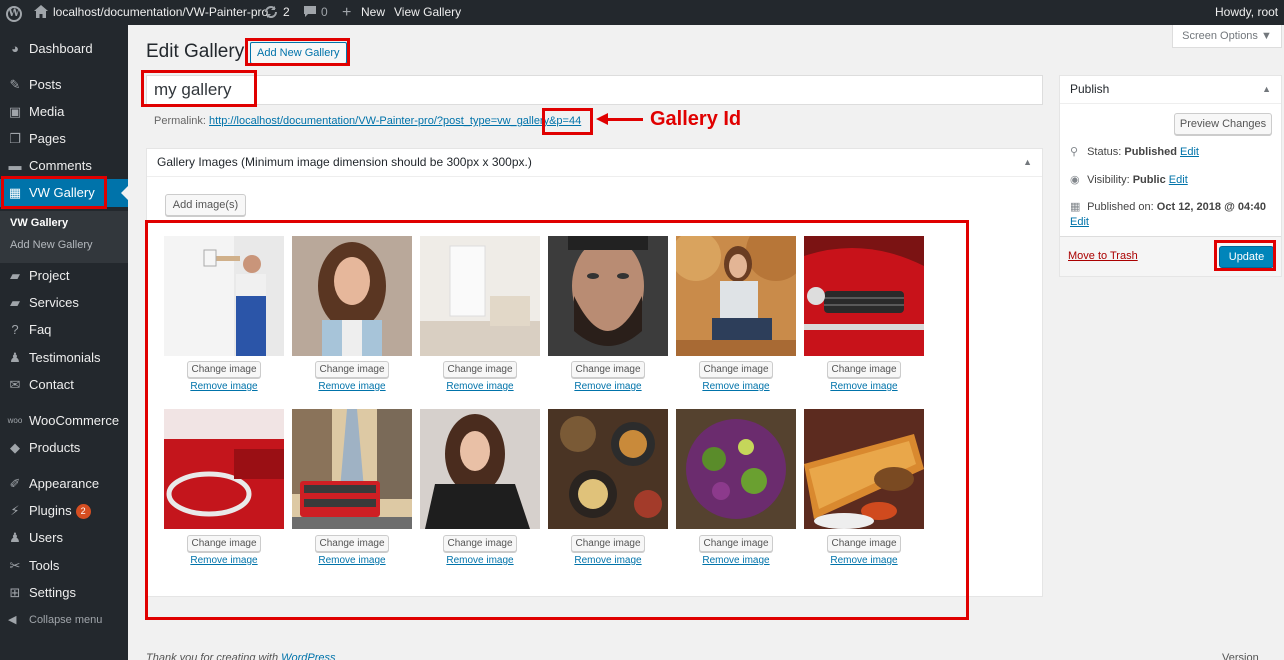  I want to click on edit-visibility-link: Edit, so click(1178, 180).